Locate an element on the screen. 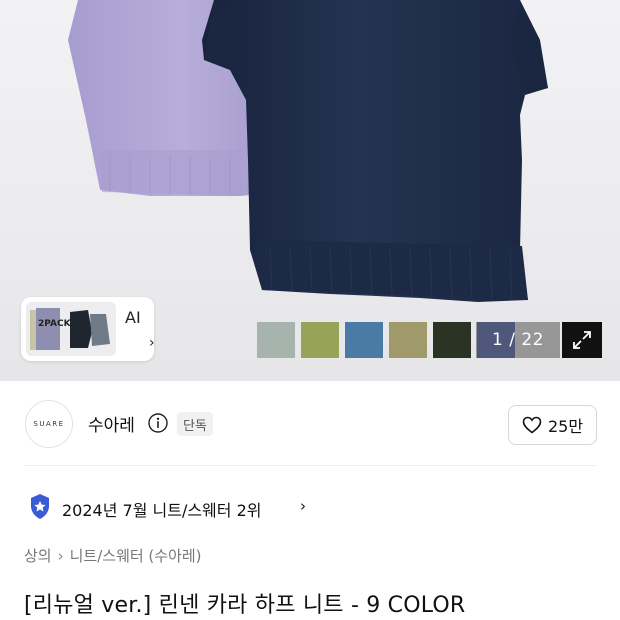  thumbnail-text: 2PACK is located at coordinates (54, 324).